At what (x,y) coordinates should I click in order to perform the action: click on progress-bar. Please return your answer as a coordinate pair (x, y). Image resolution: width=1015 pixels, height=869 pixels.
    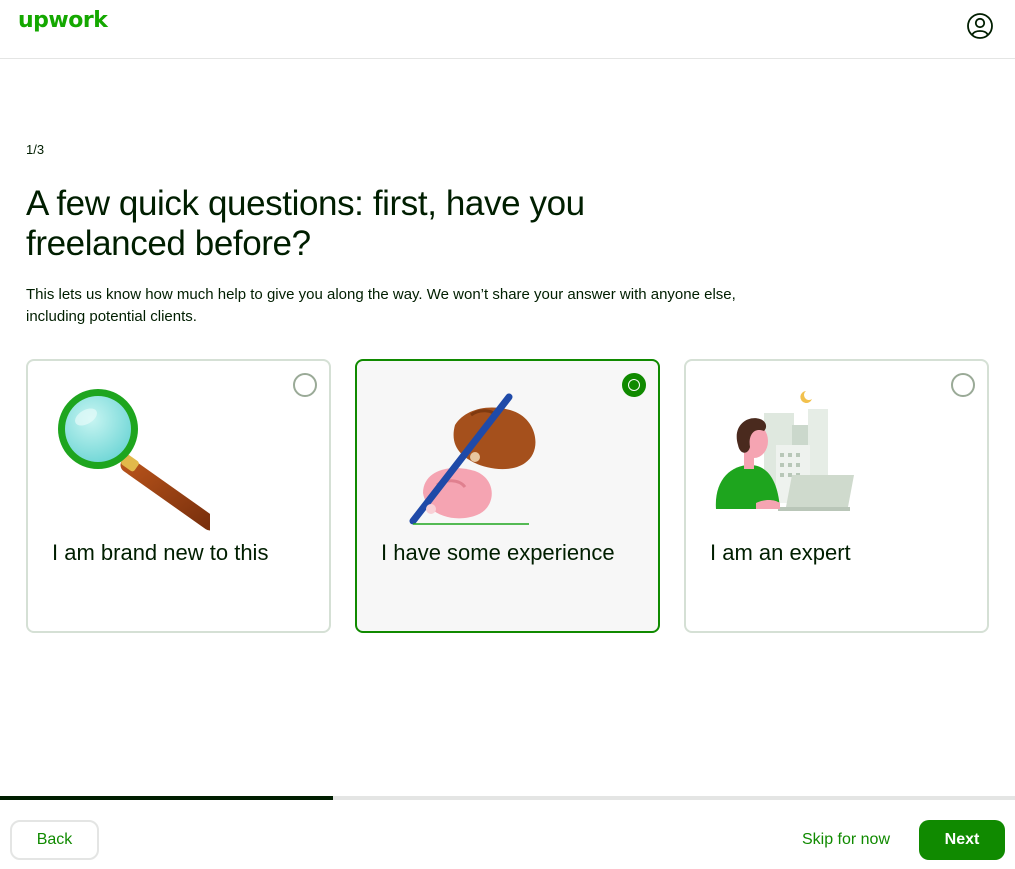
    Looking at the image, I should click on (507, 798).